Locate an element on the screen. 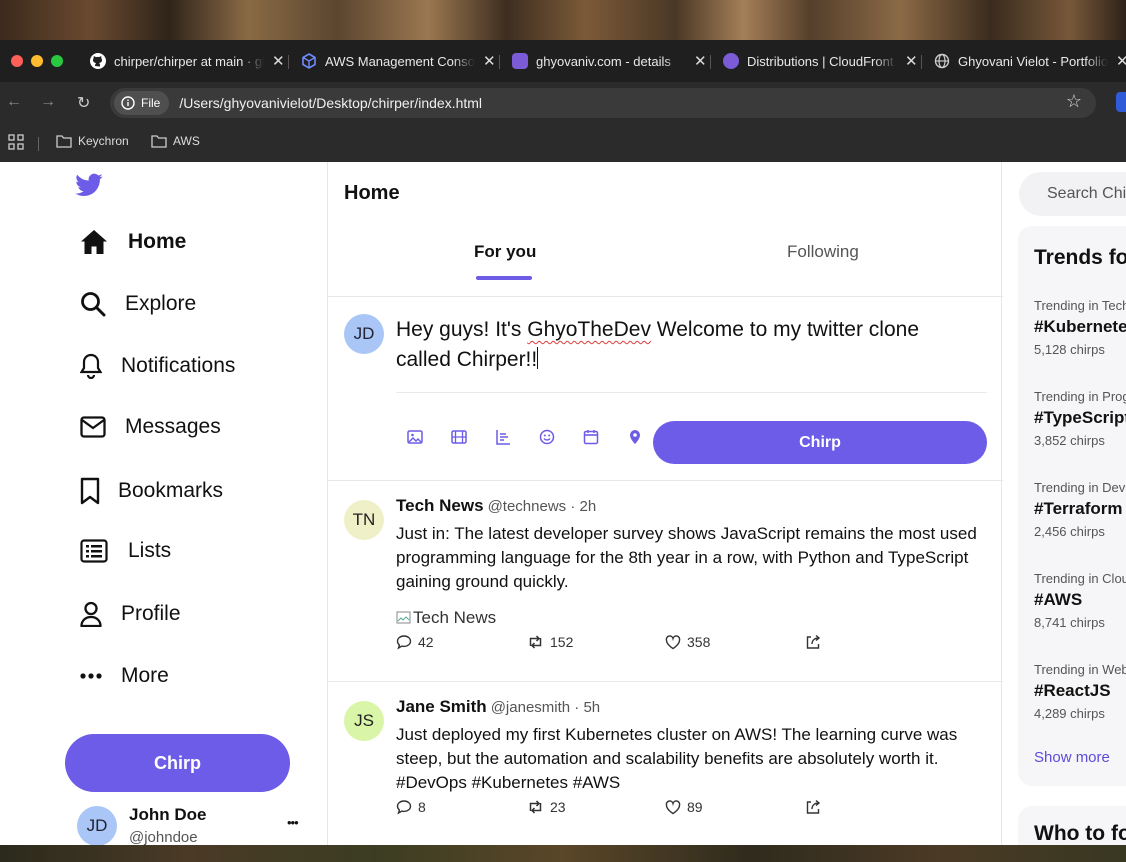 Image resolution: width=1126 pixels, height=862 pixels. account-menu-icon: ••• is located at coordinates (293, 822).